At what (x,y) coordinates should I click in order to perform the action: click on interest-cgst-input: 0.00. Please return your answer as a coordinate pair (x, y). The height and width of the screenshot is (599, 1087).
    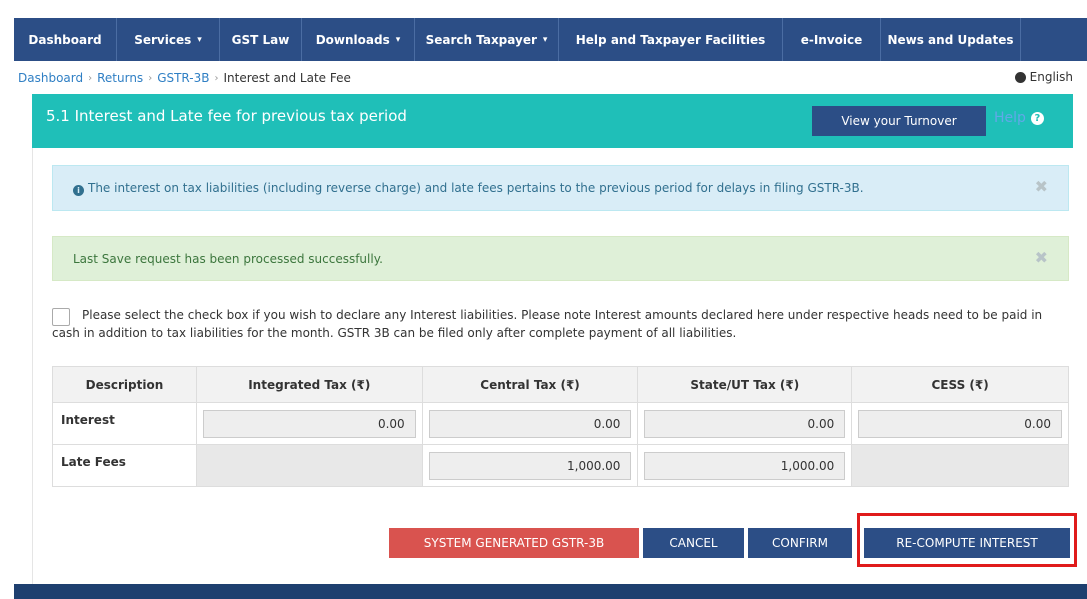
    Looking at the image, I should click on (530, 423).